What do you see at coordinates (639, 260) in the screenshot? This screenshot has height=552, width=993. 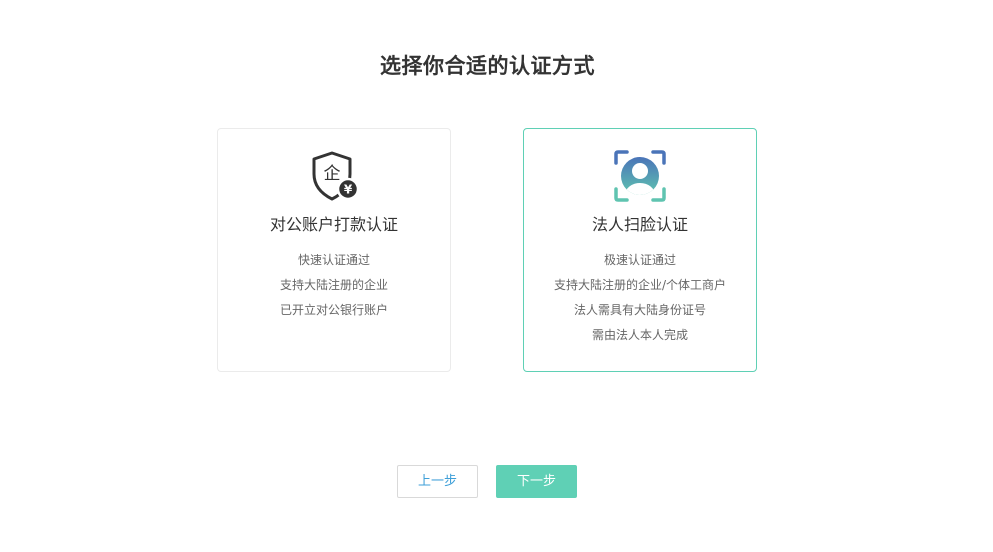 I see `feature-item: 极速认证通过` at bounding box center [639, 260].